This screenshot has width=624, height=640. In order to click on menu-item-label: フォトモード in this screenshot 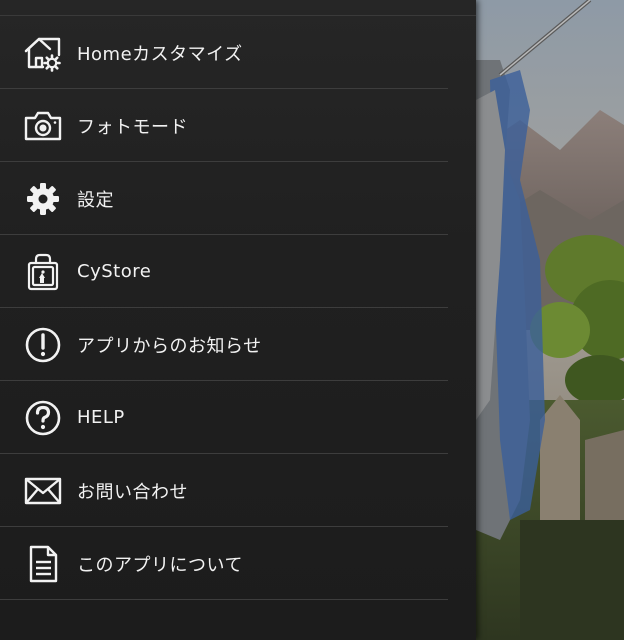, I will do `click(132, 127)`.